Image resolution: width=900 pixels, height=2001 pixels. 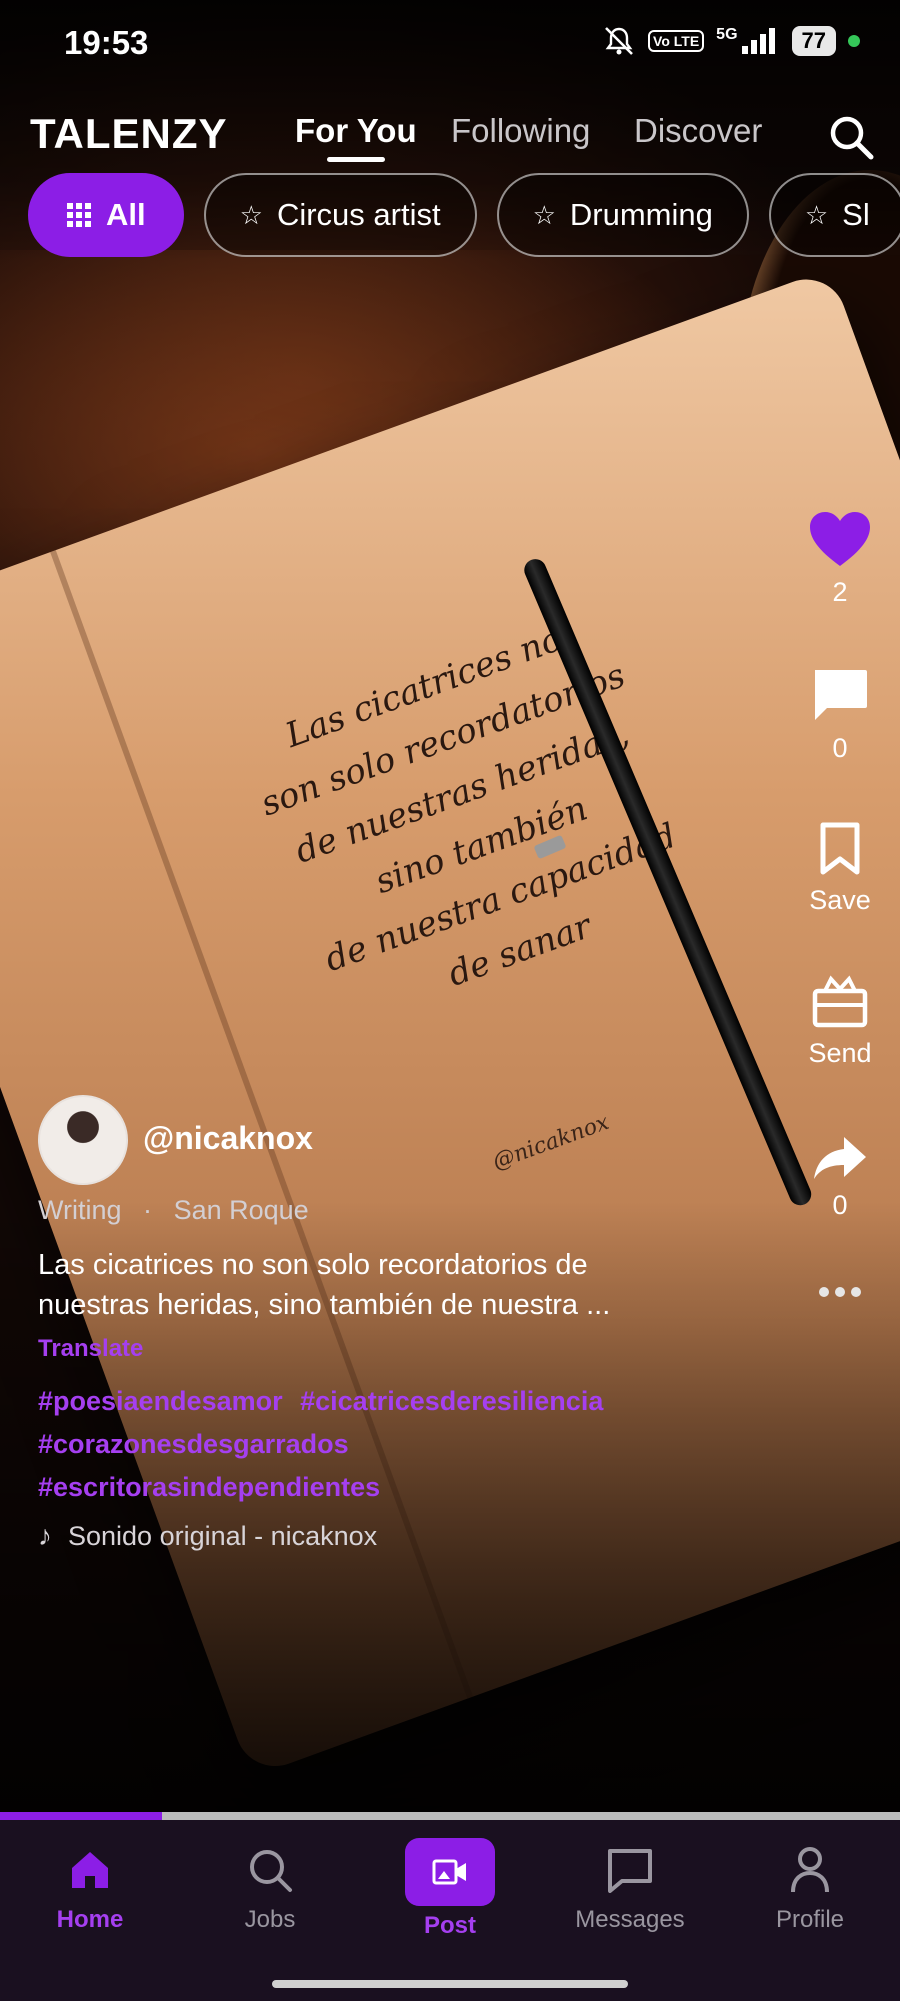 I want to click on translate-link: Translate, so click(x=90, y=1349).